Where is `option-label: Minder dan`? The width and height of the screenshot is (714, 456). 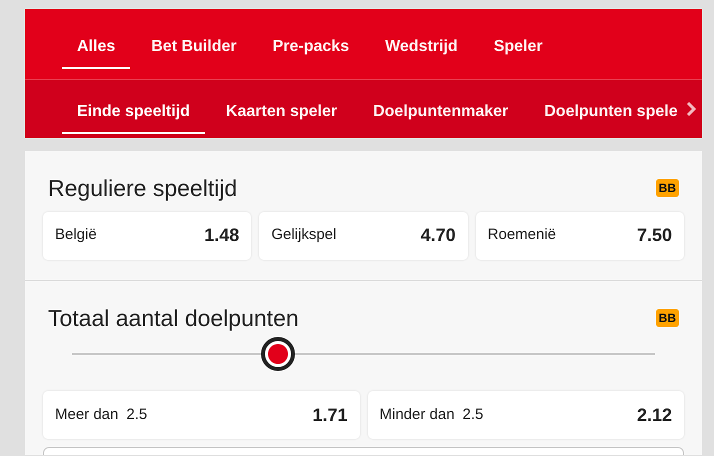
option-label: Minder dan is located at coordinates (417, 414).